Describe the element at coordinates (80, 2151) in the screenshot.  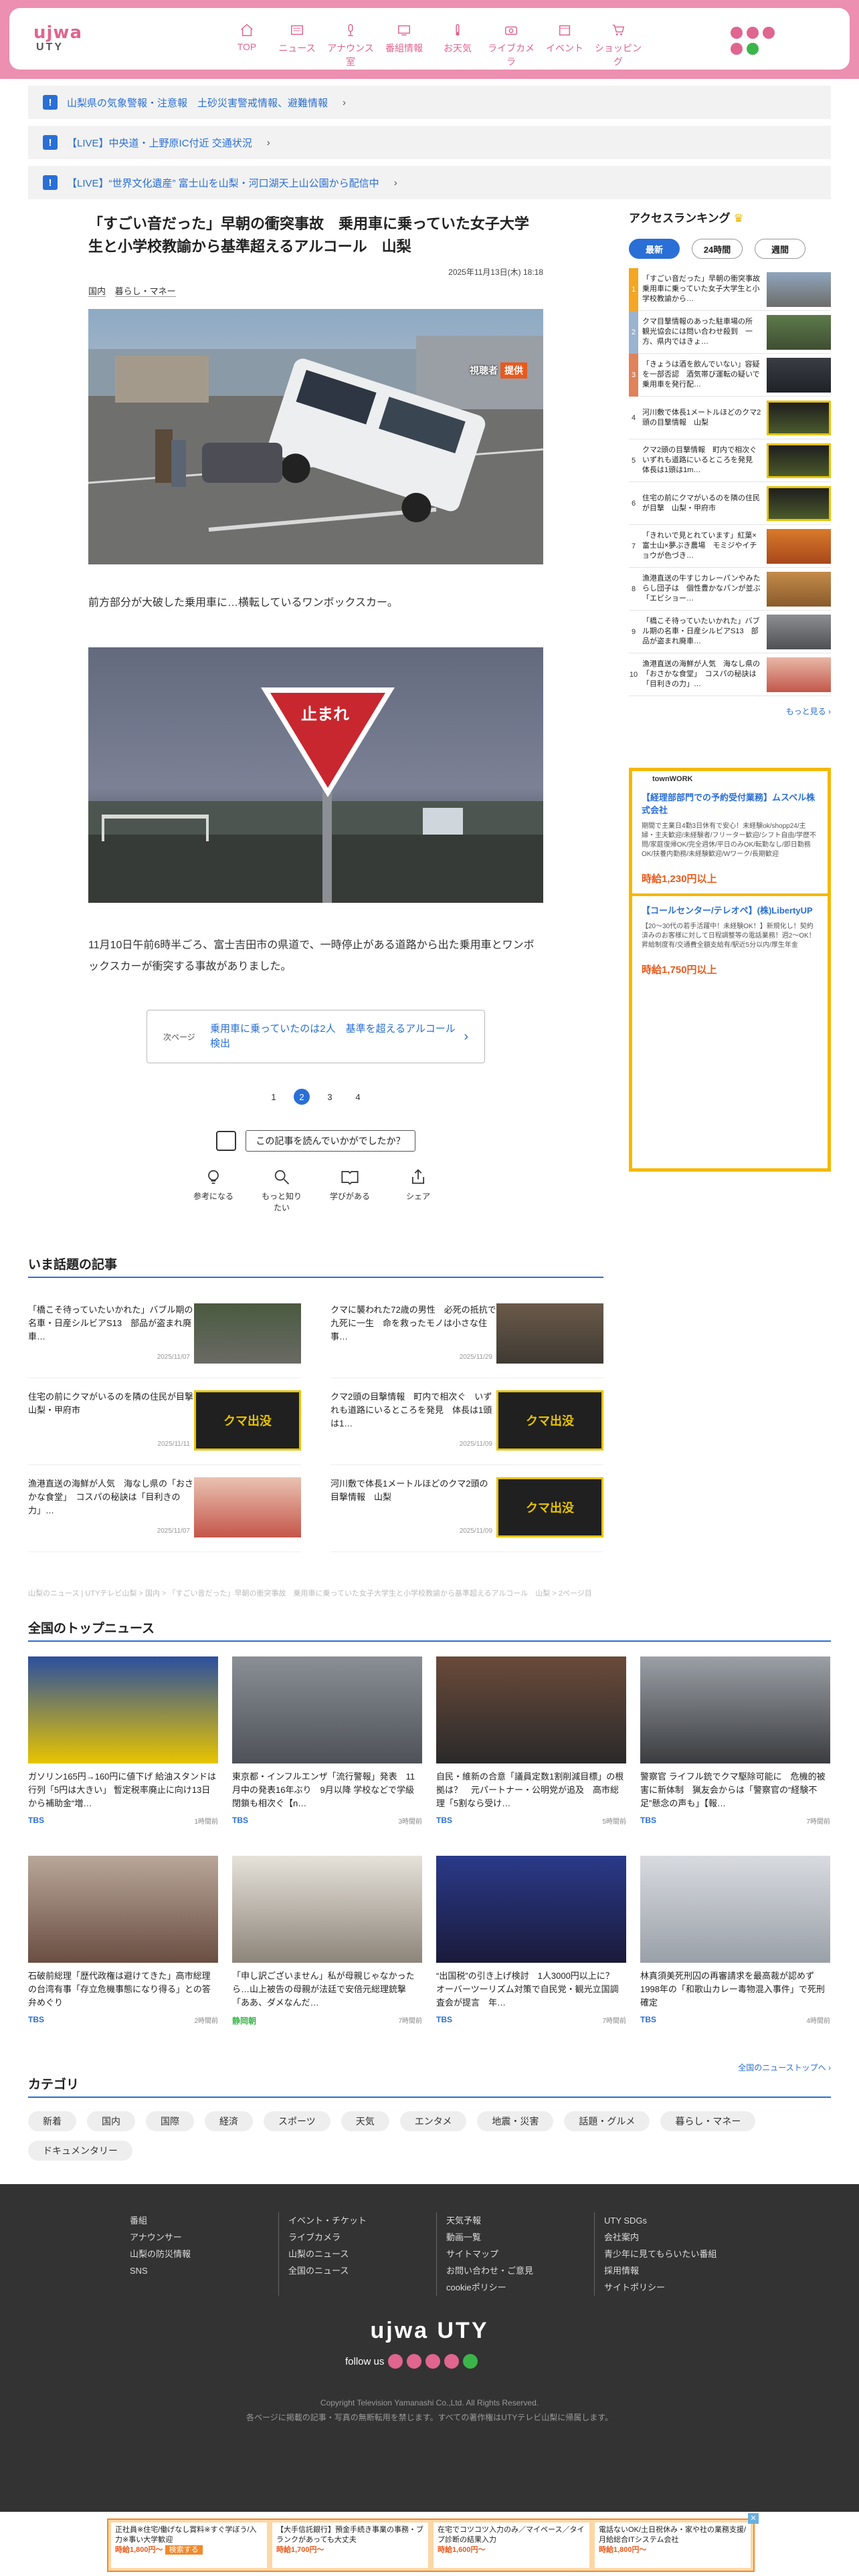
I see `category-chip: ドキュメンタリー` at that location.